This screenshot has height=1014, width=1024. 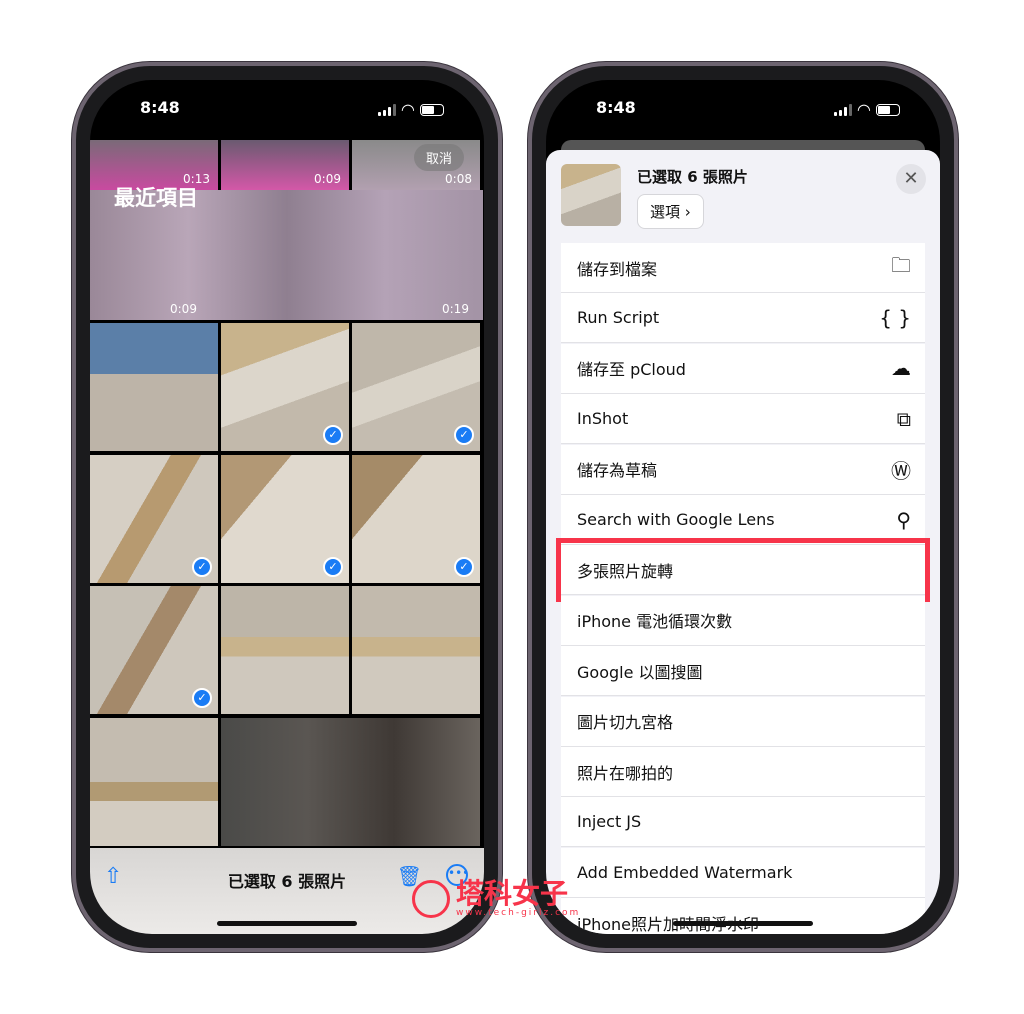 What do you see at coordinates (431, 899) in the screenshot?
I see `planet-logo-icon` at bounding box center [431, 899].